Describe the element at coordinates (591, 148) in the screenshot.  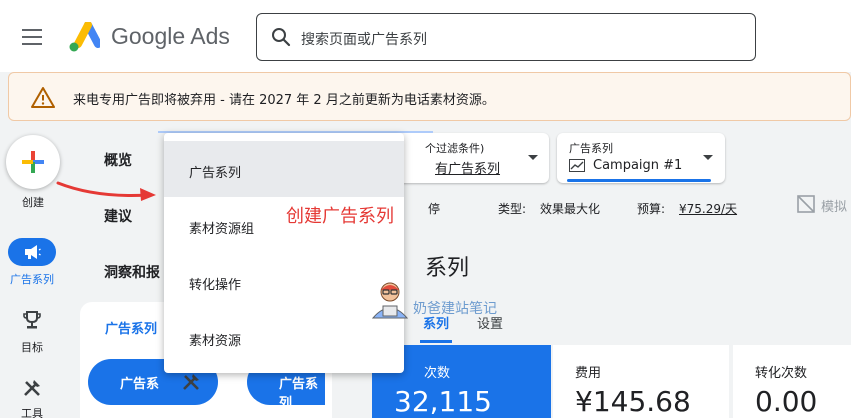
I see `campaign-selector-label: 广告系列` at that location.